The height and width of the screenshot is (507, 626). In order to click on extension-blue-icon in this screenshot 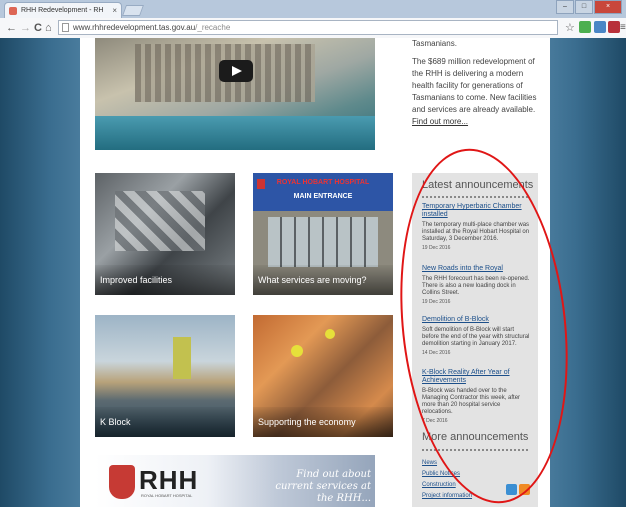, I will do `click(600, 27)`.